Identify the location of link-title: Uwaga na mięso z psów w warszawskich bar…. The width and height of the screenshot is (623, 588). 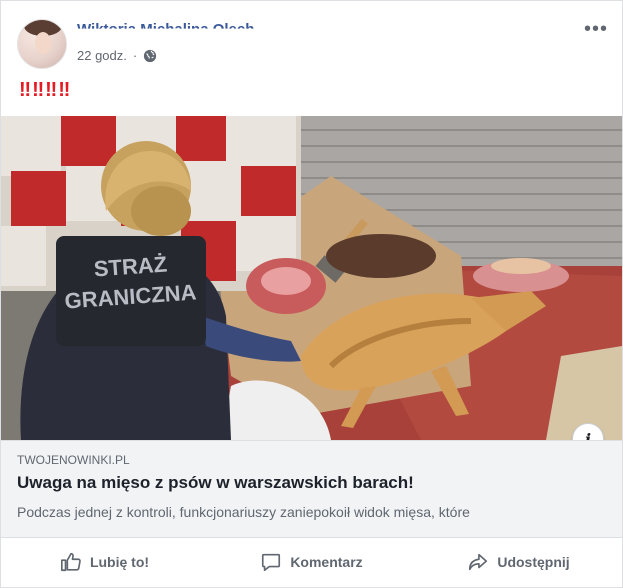
(215, 483).